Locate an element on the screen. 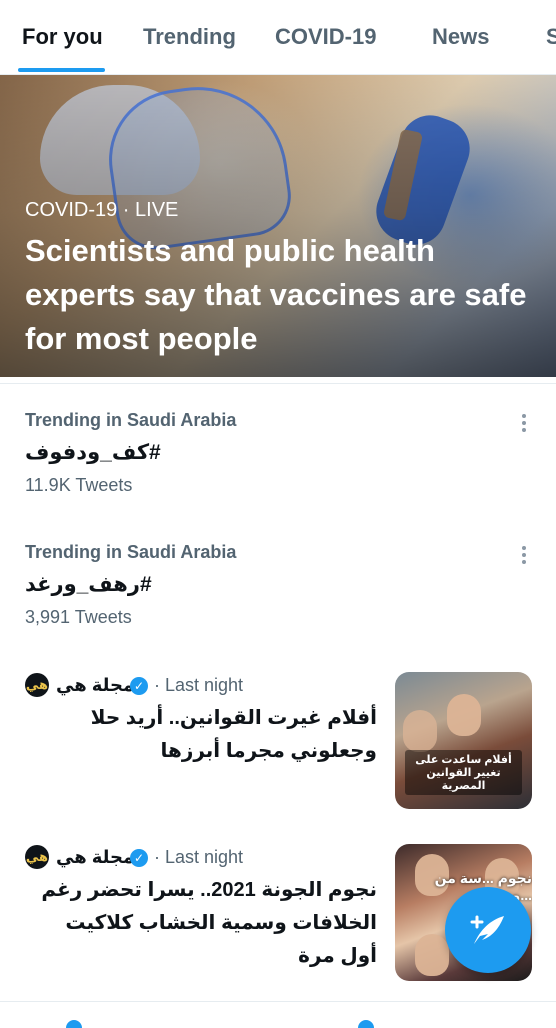 This screenshot has width=556, height=1028. hero-category: COVID-19 · LIVE is located at coordinates (102, 210).